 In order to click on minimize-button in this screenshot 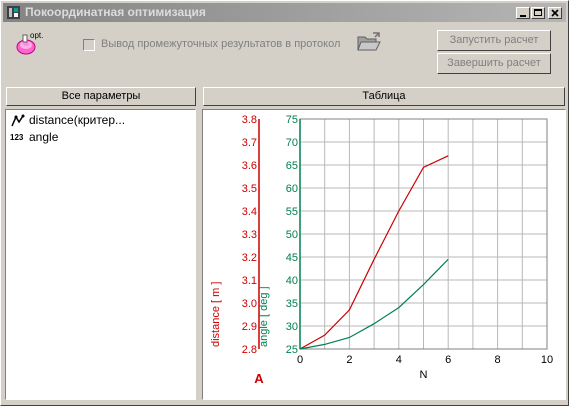, I will do `click(523, 13)`.